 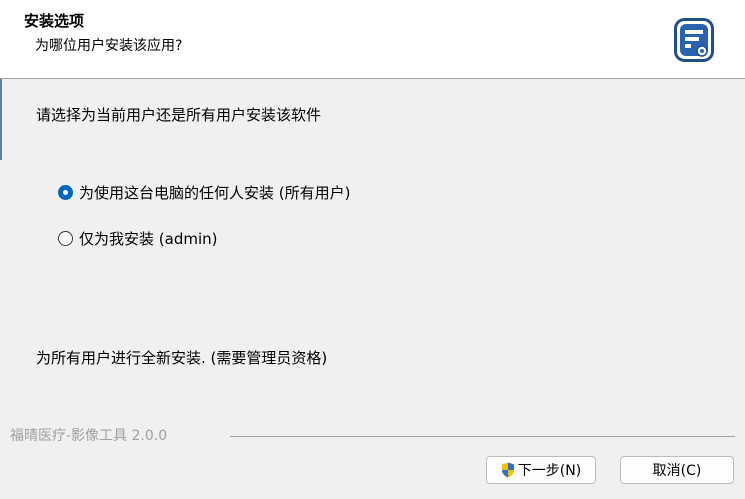 What do you see at coordinates (694, 40) in the screenshot?
I see `installer-app-icon` at bounding box center [694, 40].